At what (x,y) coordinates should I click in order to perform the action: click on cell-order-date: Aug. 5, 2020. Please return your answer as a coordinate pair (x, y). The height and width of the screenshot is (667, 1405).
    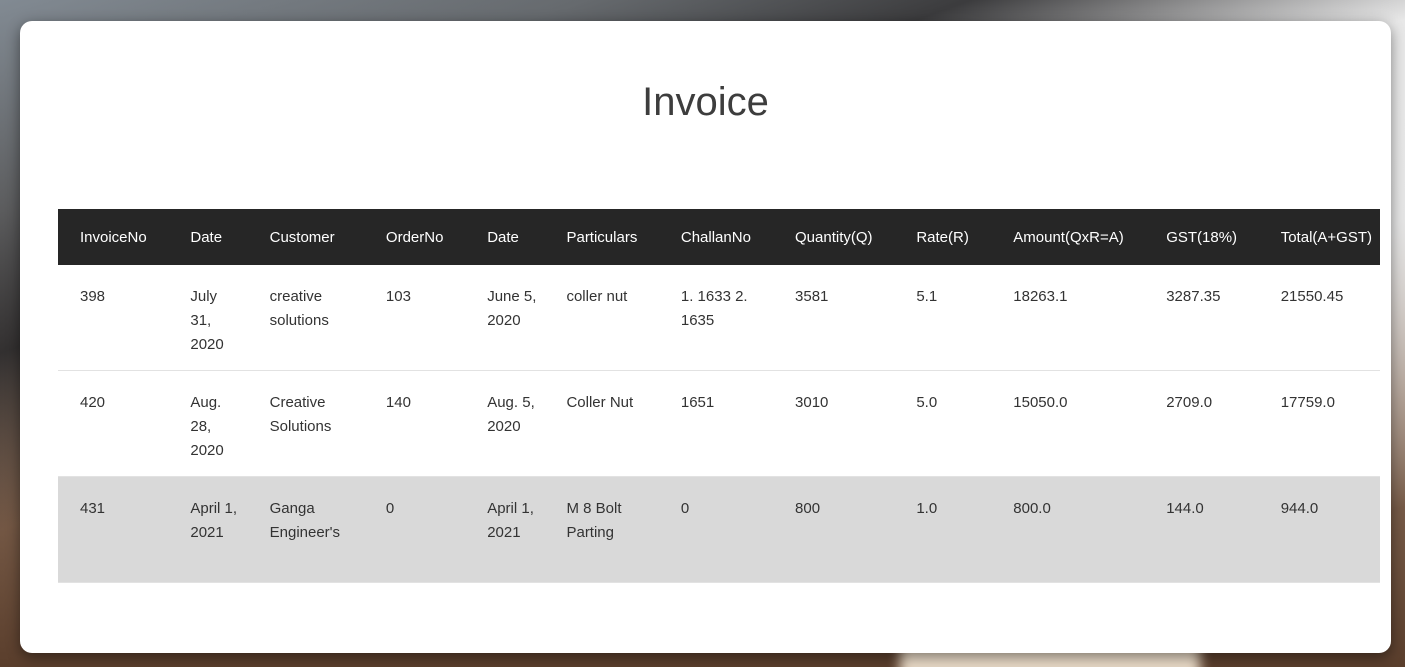
    Looking at the image, I should click on (511, 414).